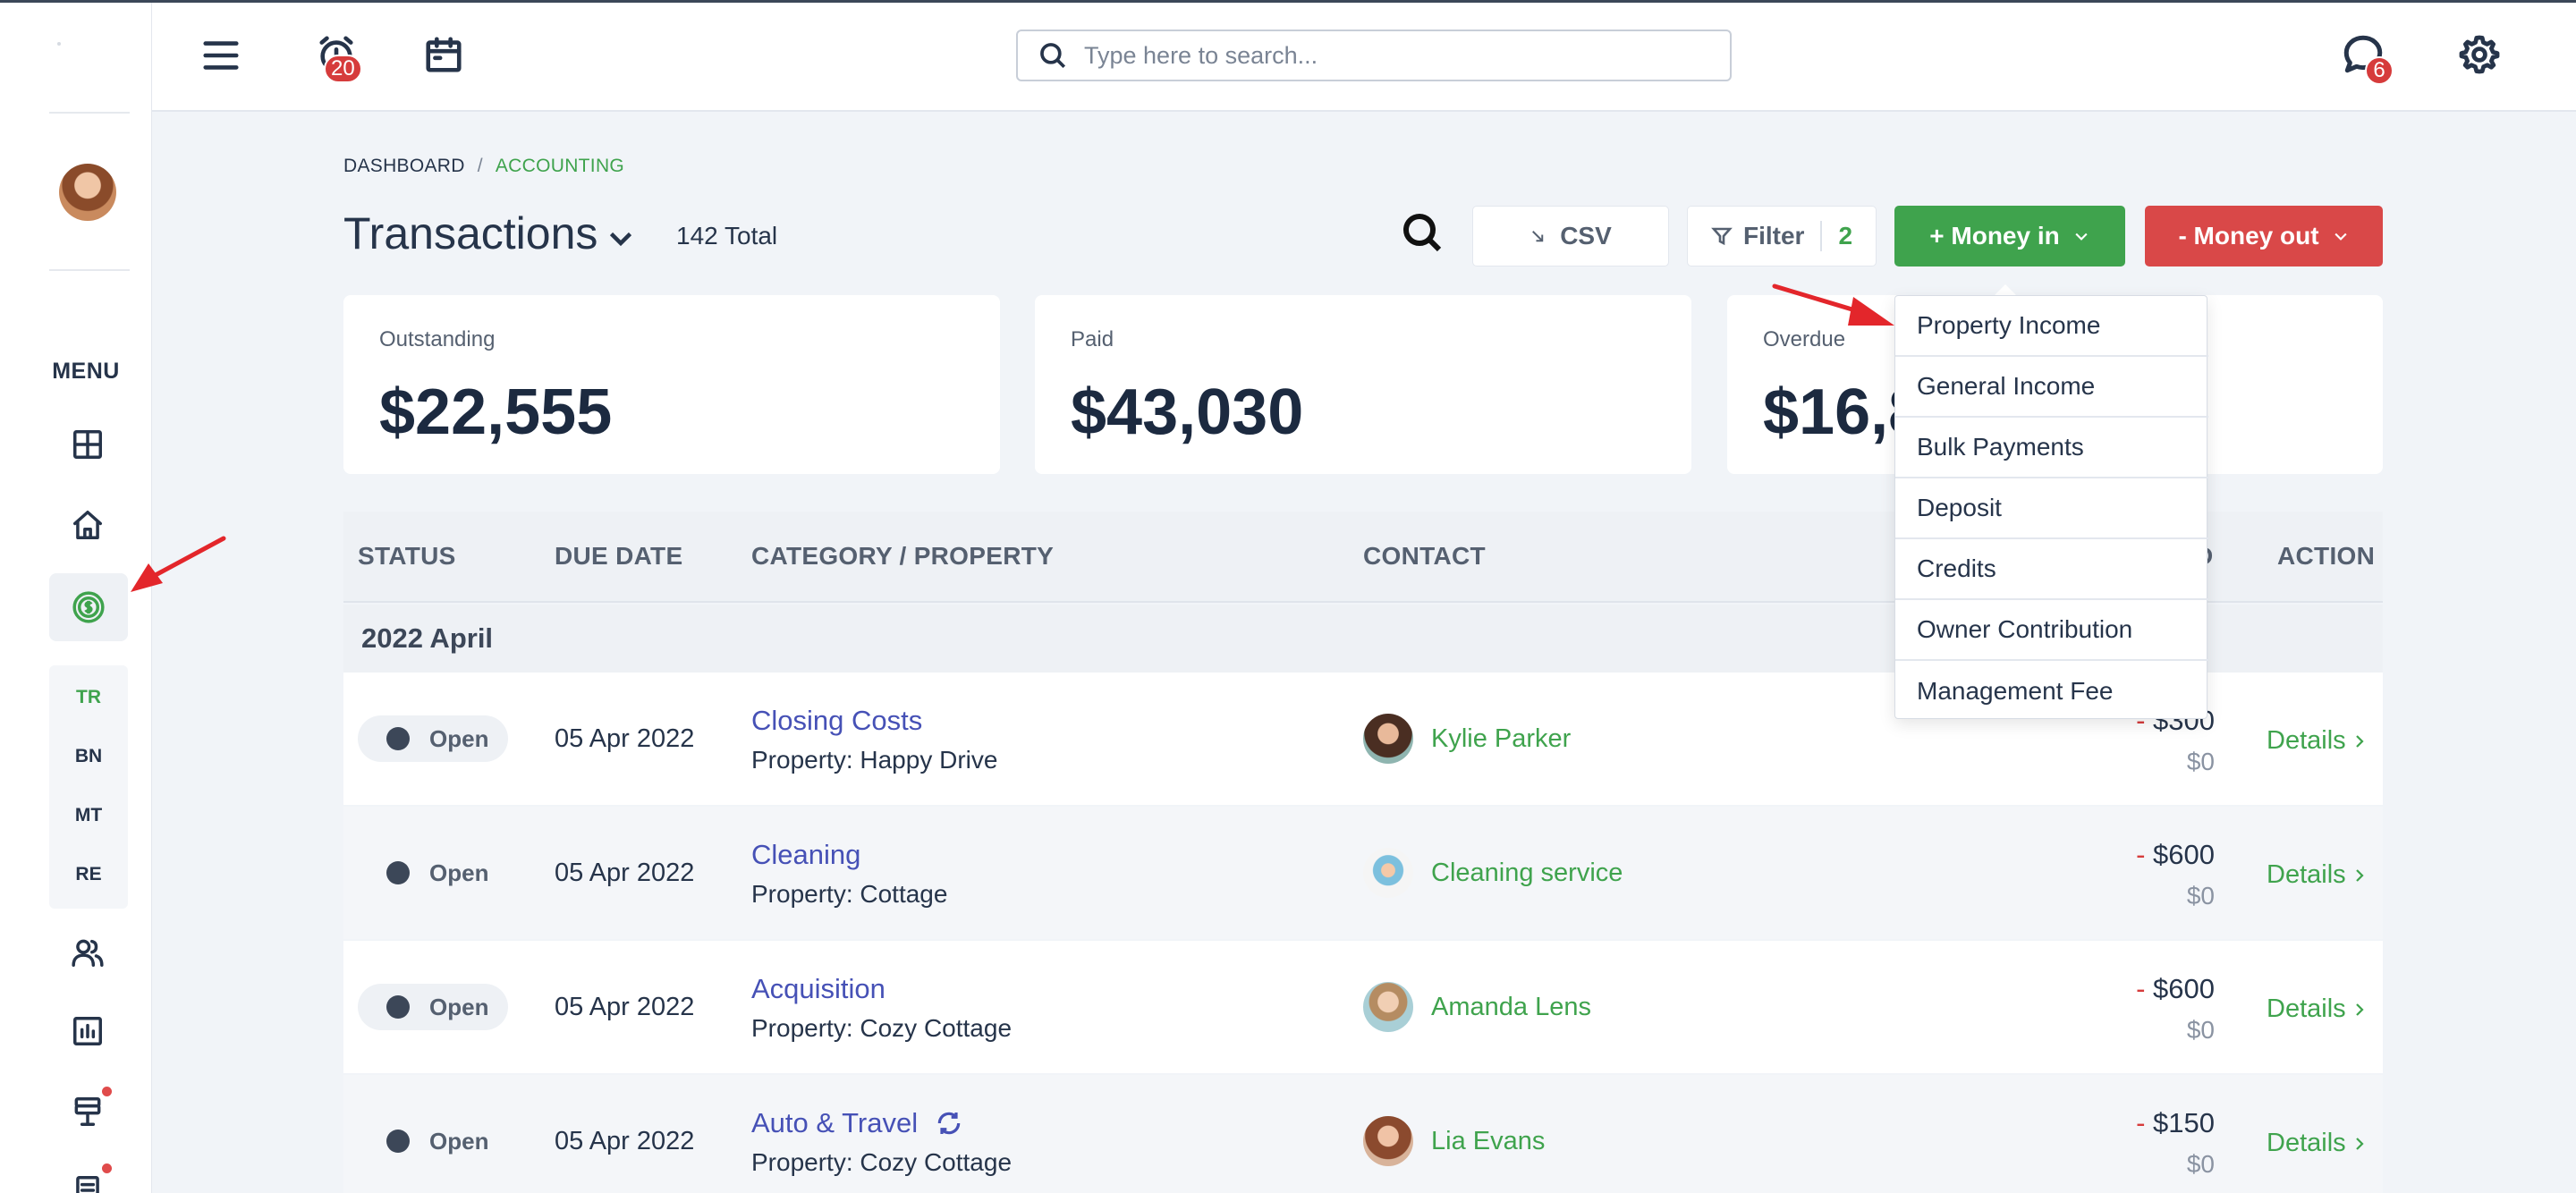 The image size is (2576, 1193). Describe the element at coordinates (89, 113) in the screenshot. I see `sidebar-divider` at that location.